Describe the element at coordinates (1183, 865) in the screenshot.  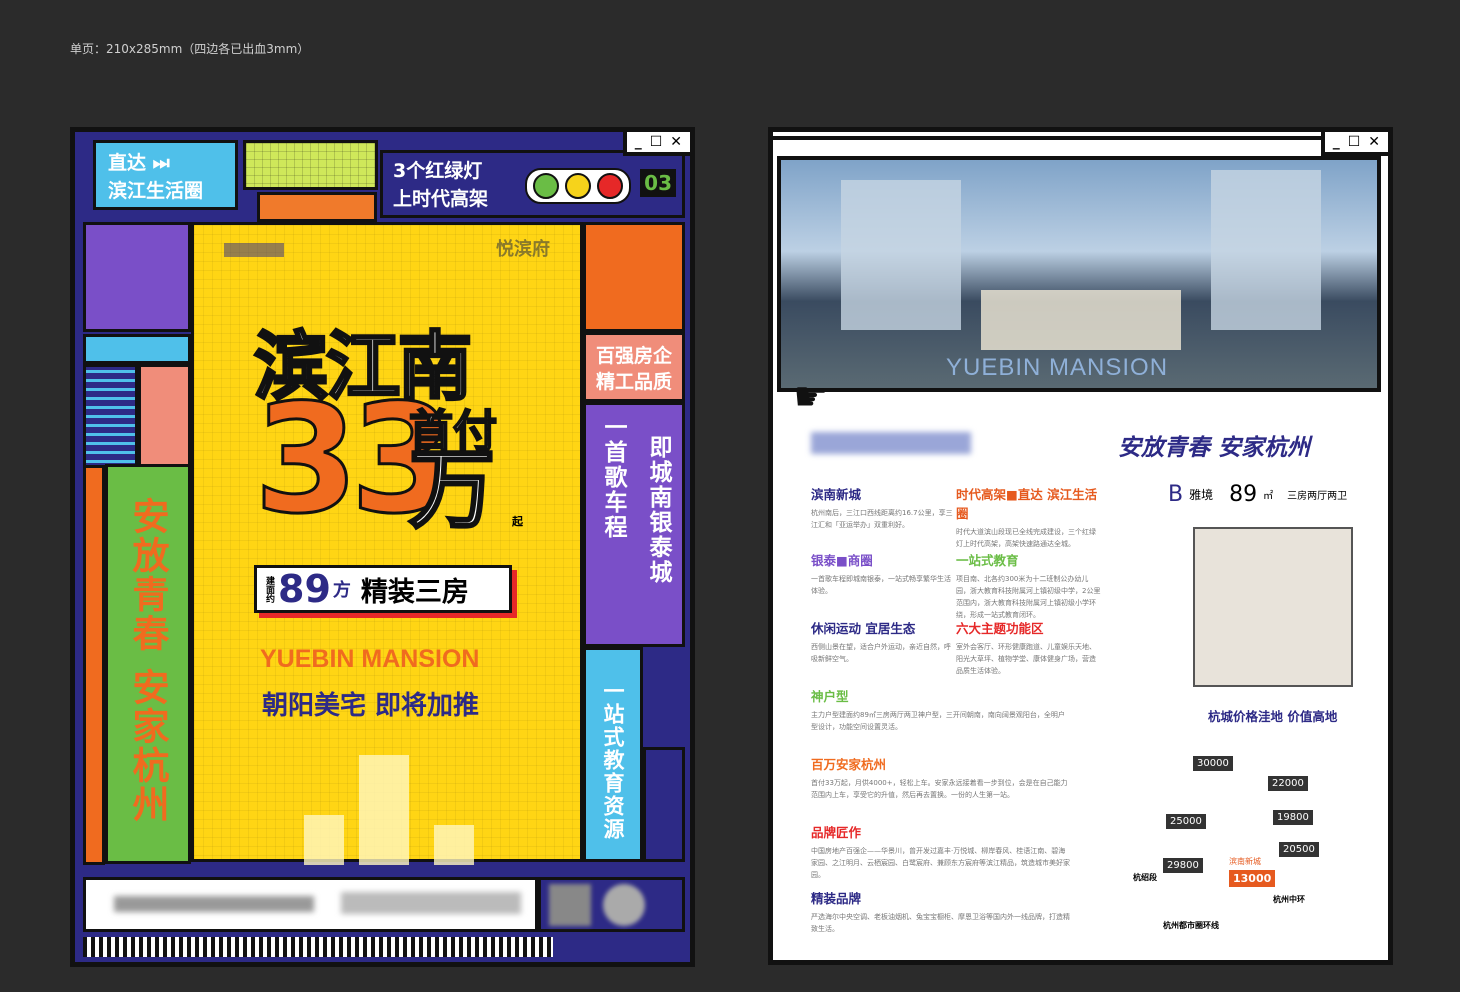
I see `price-tag: 29800` at that location.